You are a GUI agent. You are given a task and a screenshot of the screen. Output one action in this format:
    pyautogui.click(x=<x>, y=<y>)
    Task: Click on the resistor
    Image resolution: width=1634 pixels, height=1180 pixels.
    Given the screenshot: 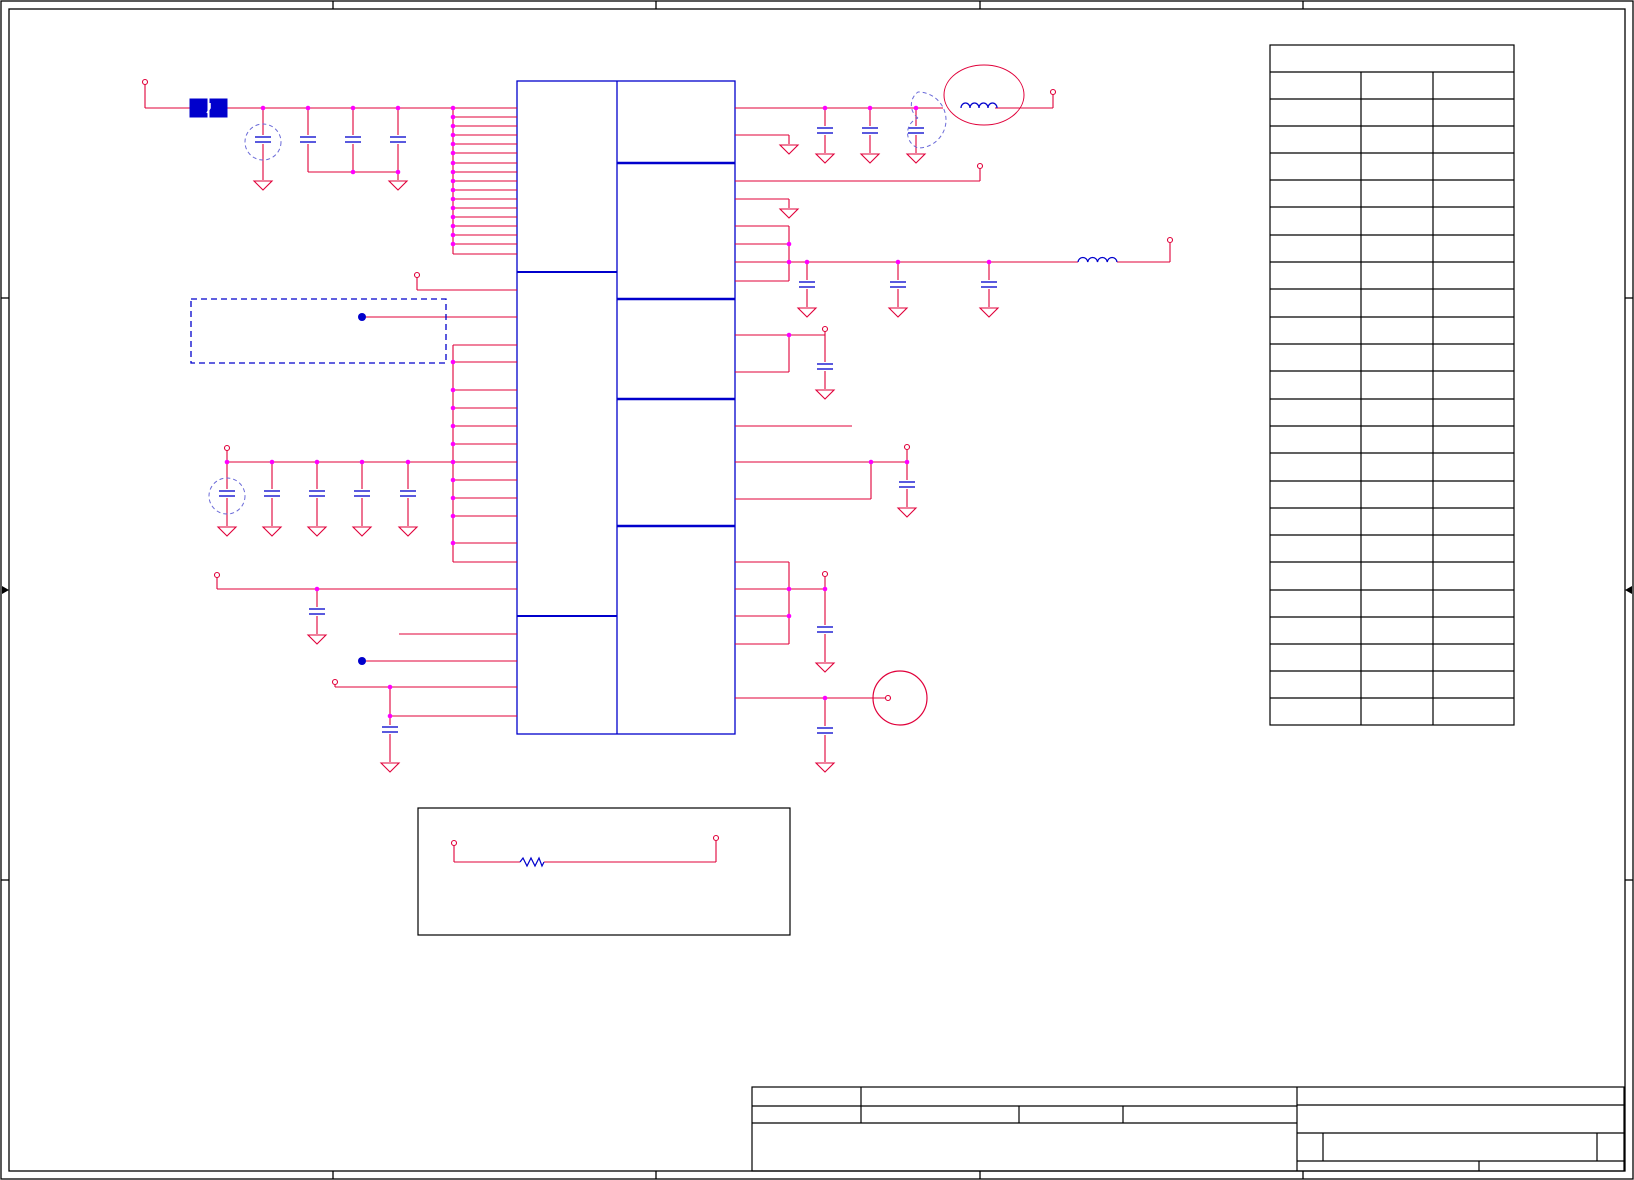 What is the action you would take?
    pyautogui.click(x=532, y=862)
    